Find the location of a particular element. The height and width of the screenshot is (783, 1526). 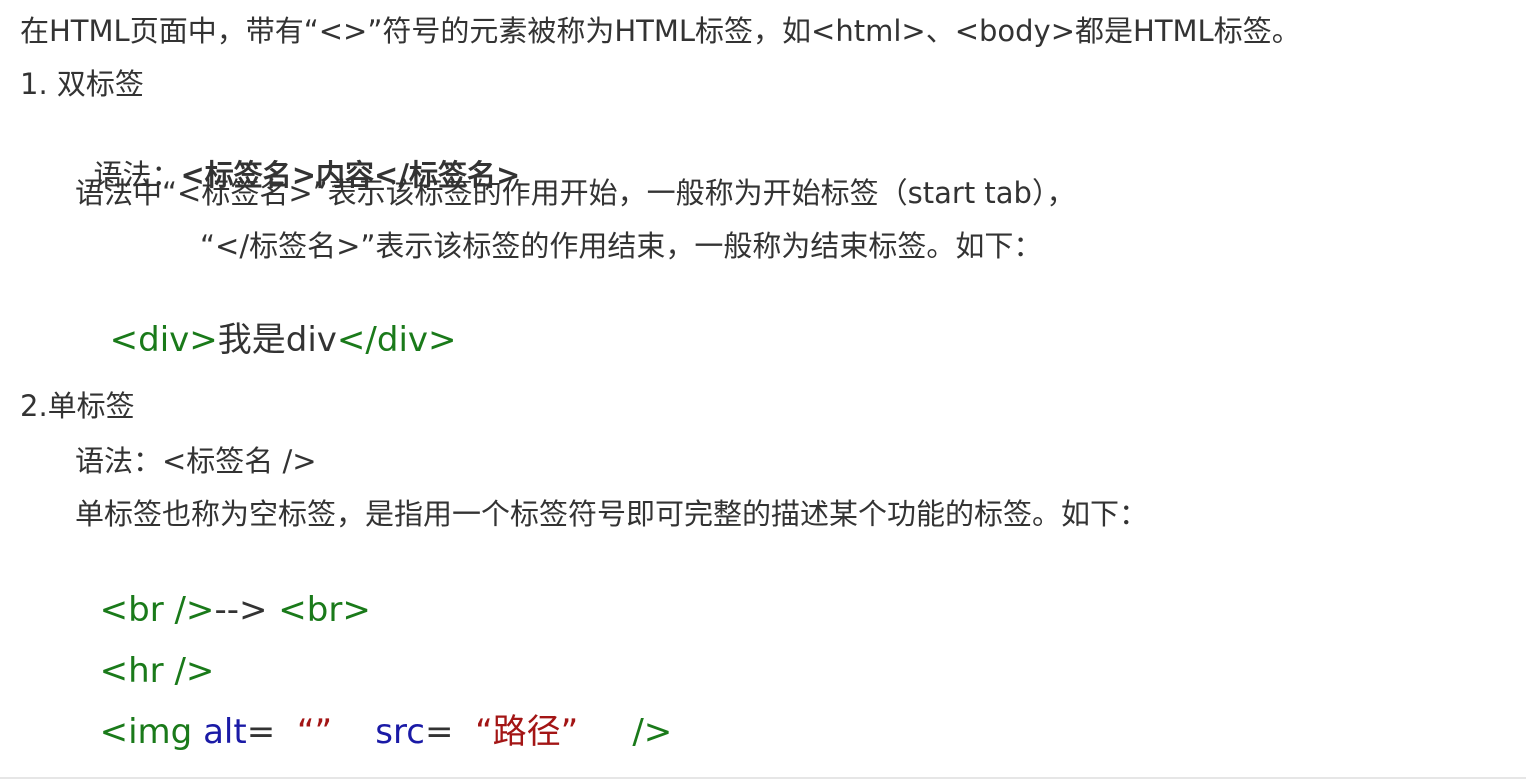

img-close: /> is located at coordinates (652, 732).